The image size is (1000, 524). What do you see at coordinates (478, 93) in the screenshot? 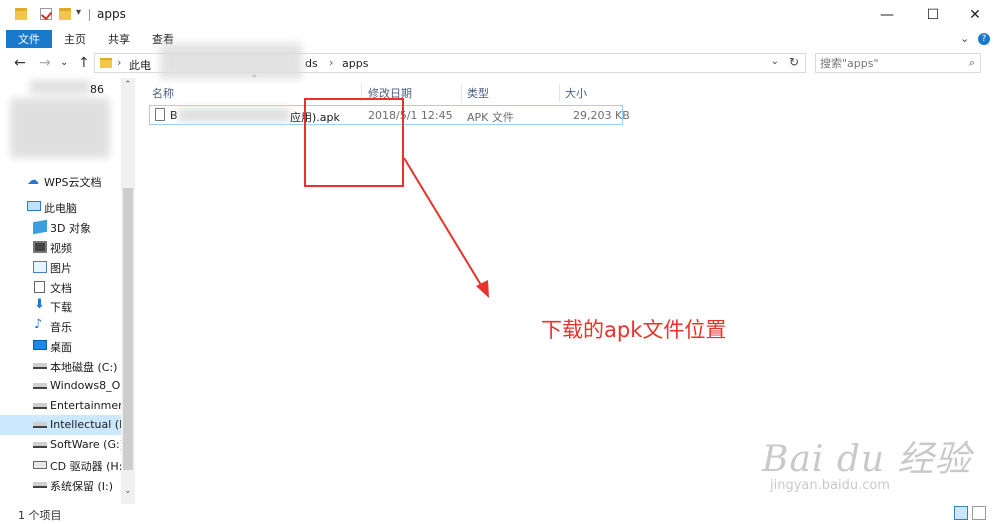
I see `column-header-type: 类型` at bounding box center [478, 93].